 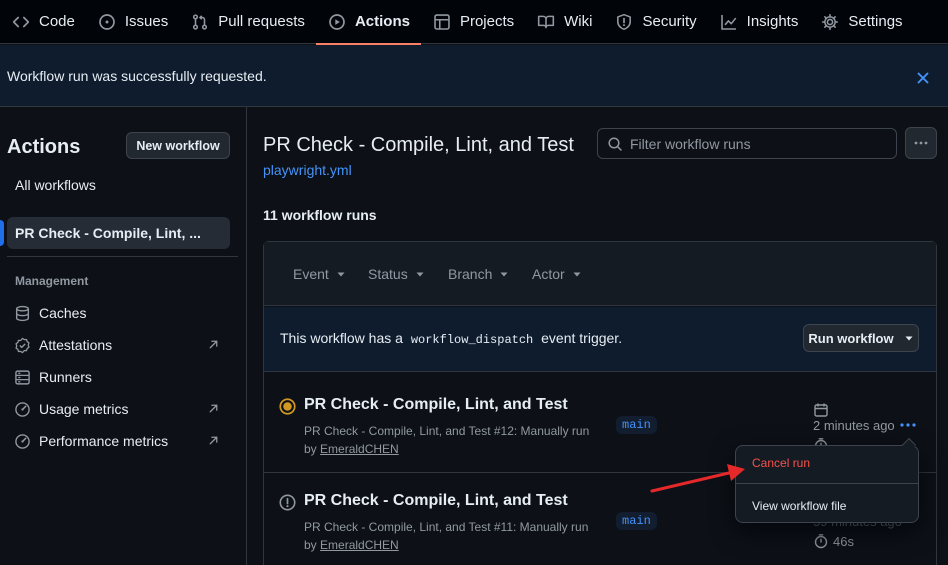 I want to click on server-icon, so click(x=22, y=377).